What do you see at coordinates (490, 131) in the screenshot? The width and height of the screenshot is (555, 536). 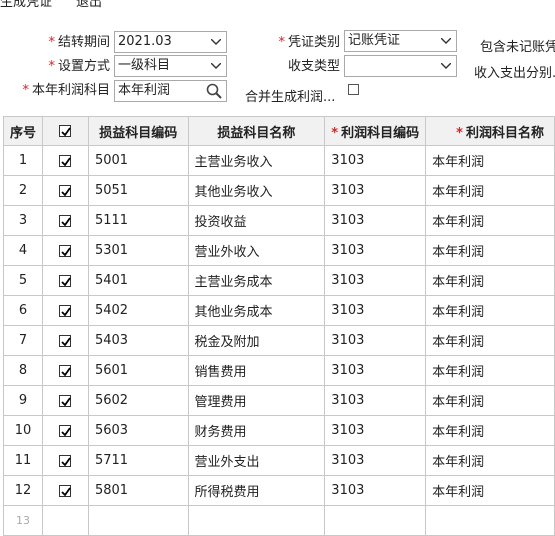 I see `col-profit-name-header: * 利润科目名称` at bounding box center [490, 131].